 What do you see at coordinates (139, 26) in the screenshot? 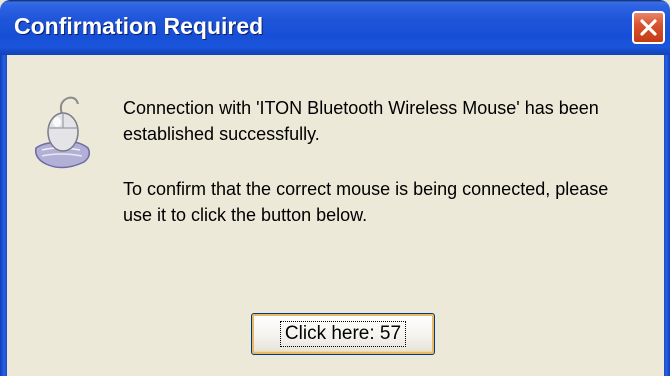
I see `window-title: Confirmation Required` at bounding box center [139, 26].